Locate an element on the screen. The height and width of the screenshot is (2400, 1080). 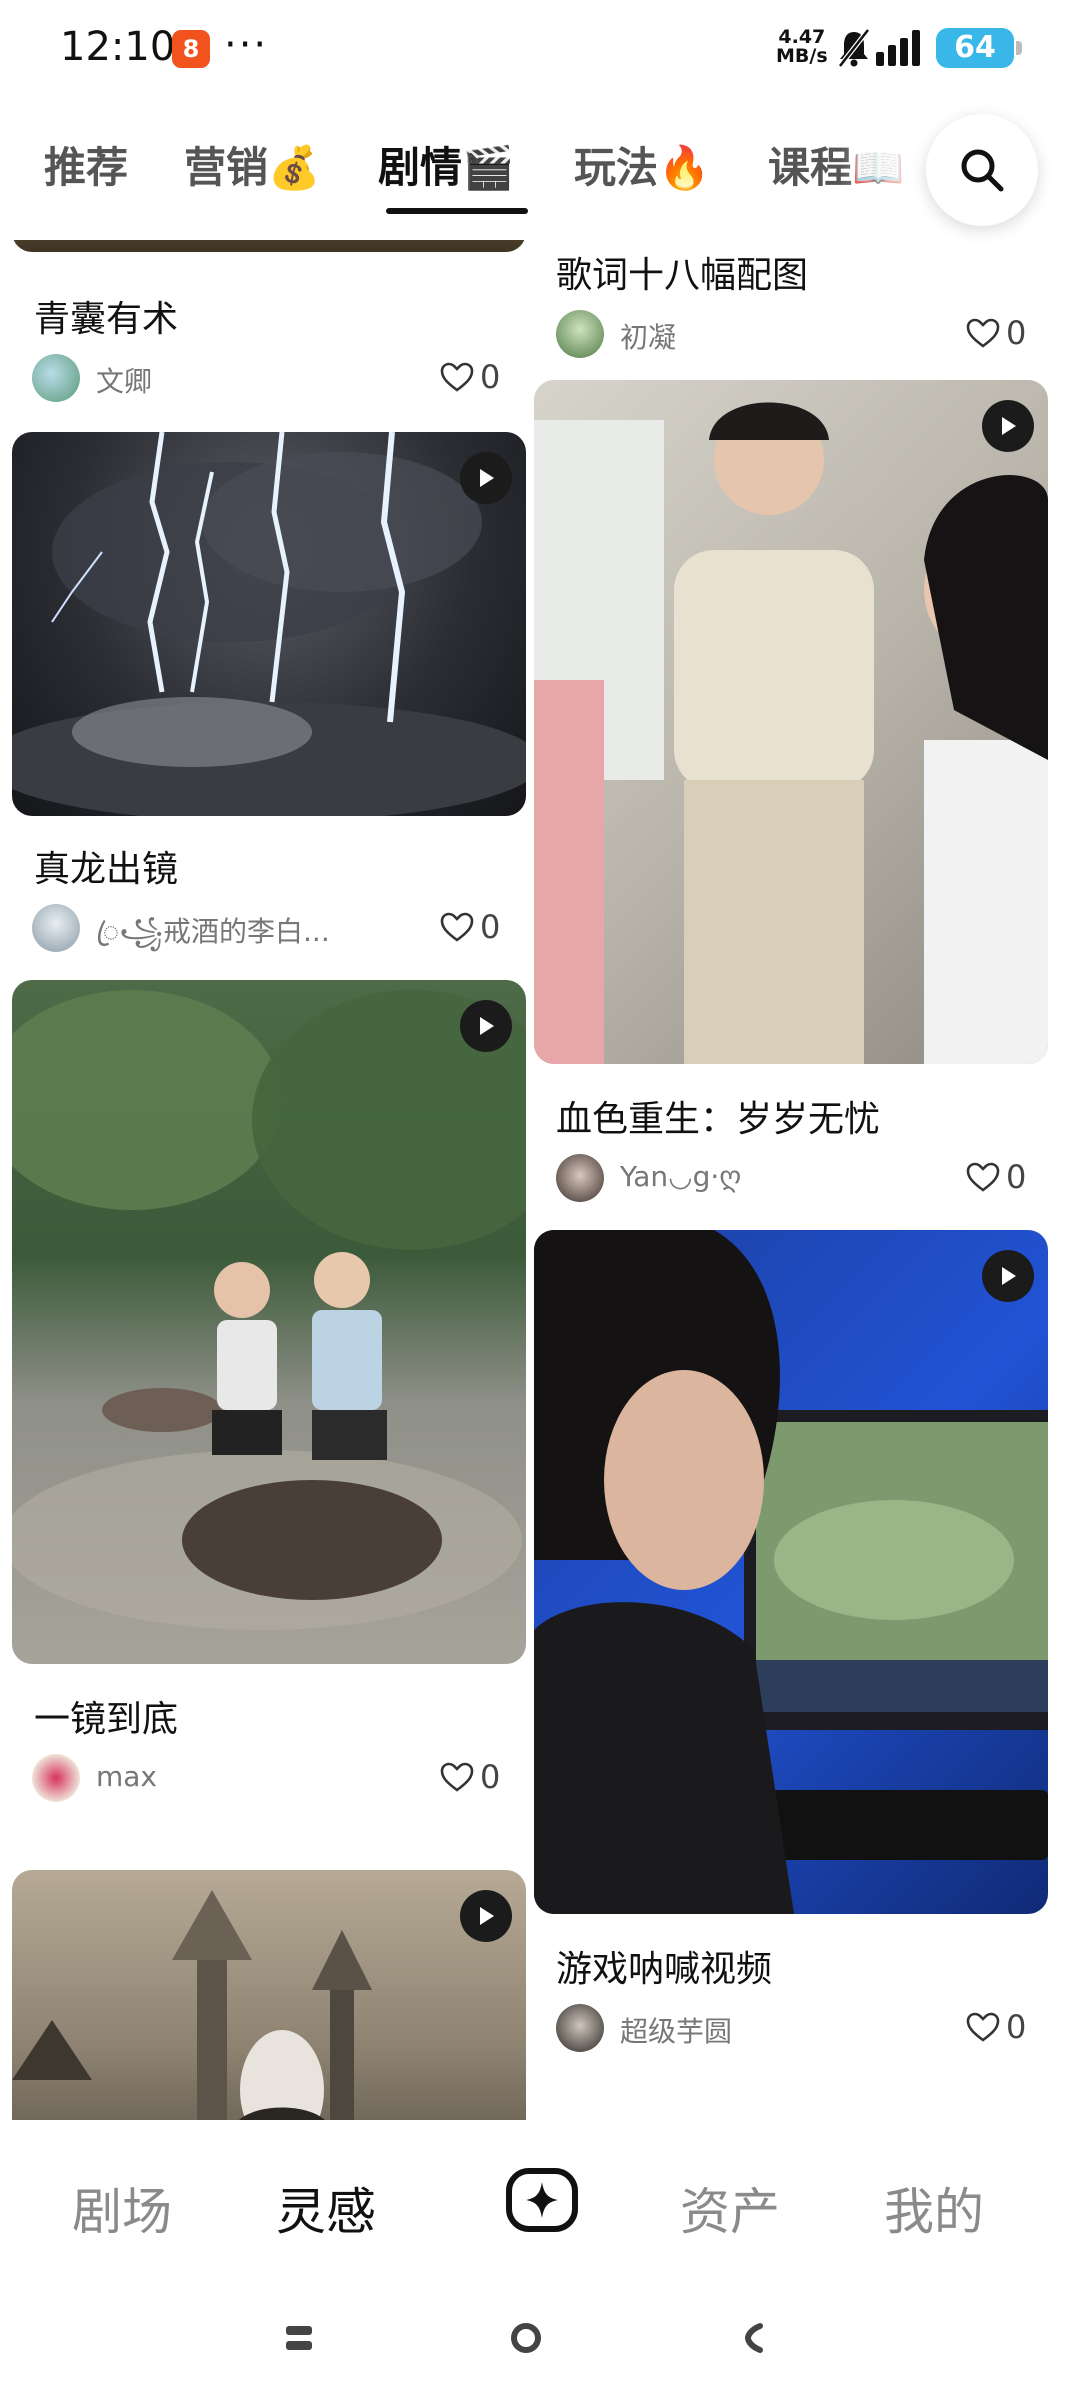
app-notification-icon: 8 is located at coordinates (191, 49).